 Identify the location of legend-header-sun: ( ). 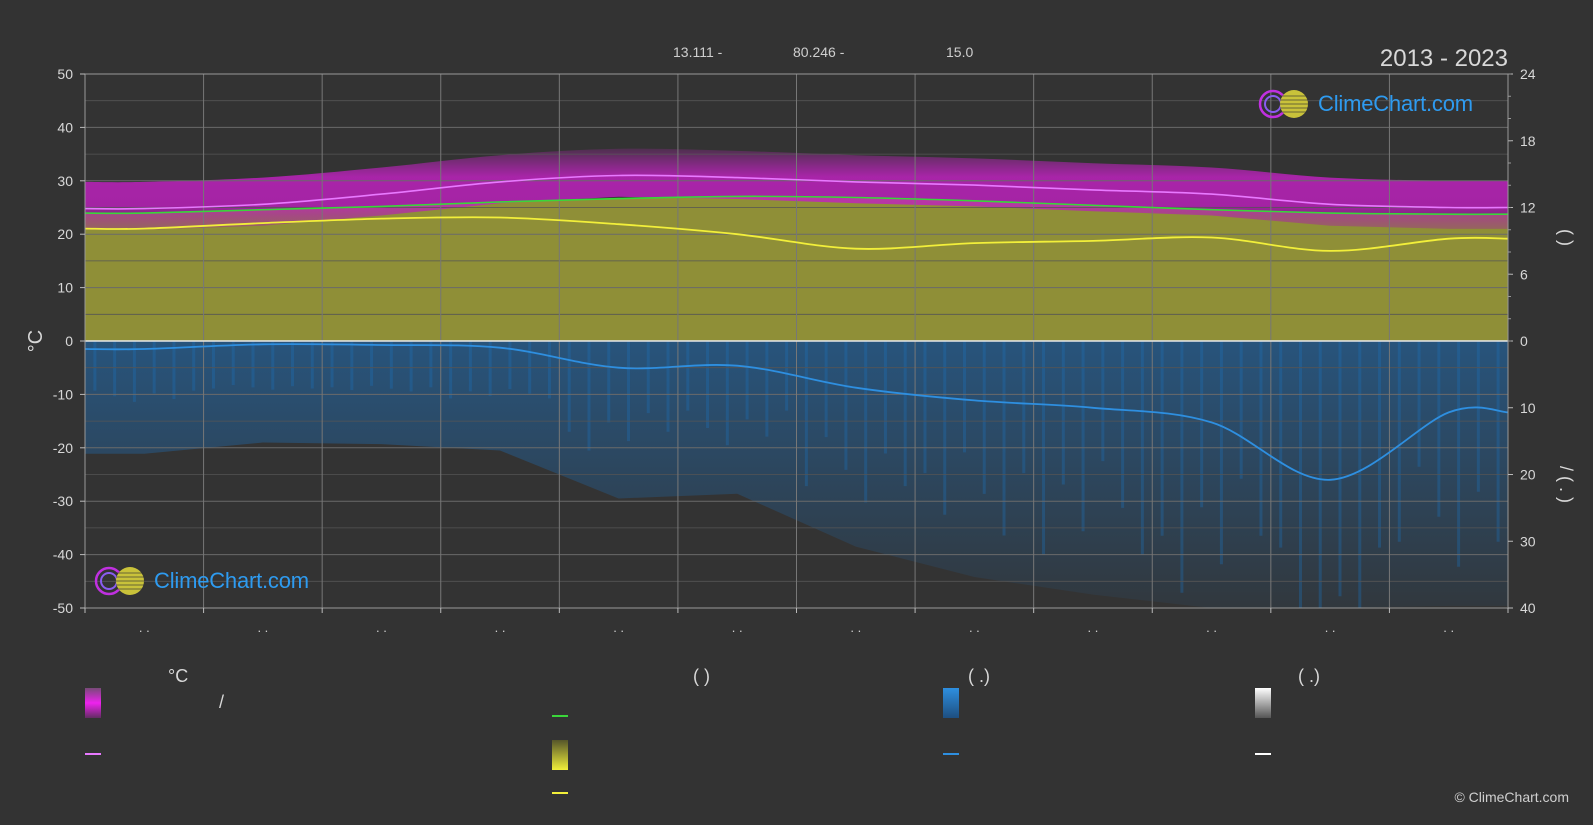
(701, 676).